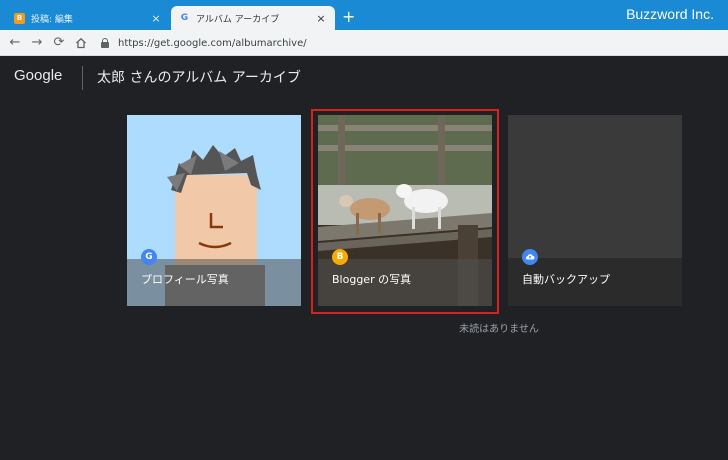  What do you see at coordinates (59, 43) in the screenshot?
I see `reload-icon: ⟳` at bounding box center [59, 43].